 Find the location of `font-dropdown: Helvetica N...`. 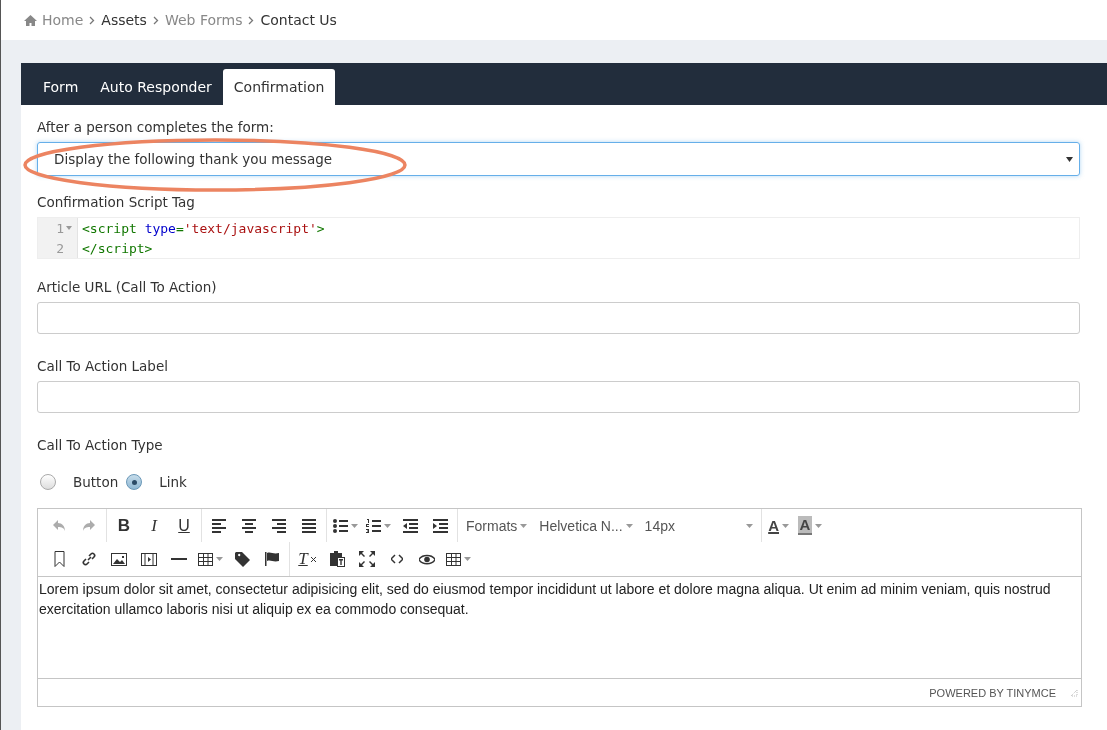

font-dropdown: Helvetica N... is located at coordinates (586, 525).